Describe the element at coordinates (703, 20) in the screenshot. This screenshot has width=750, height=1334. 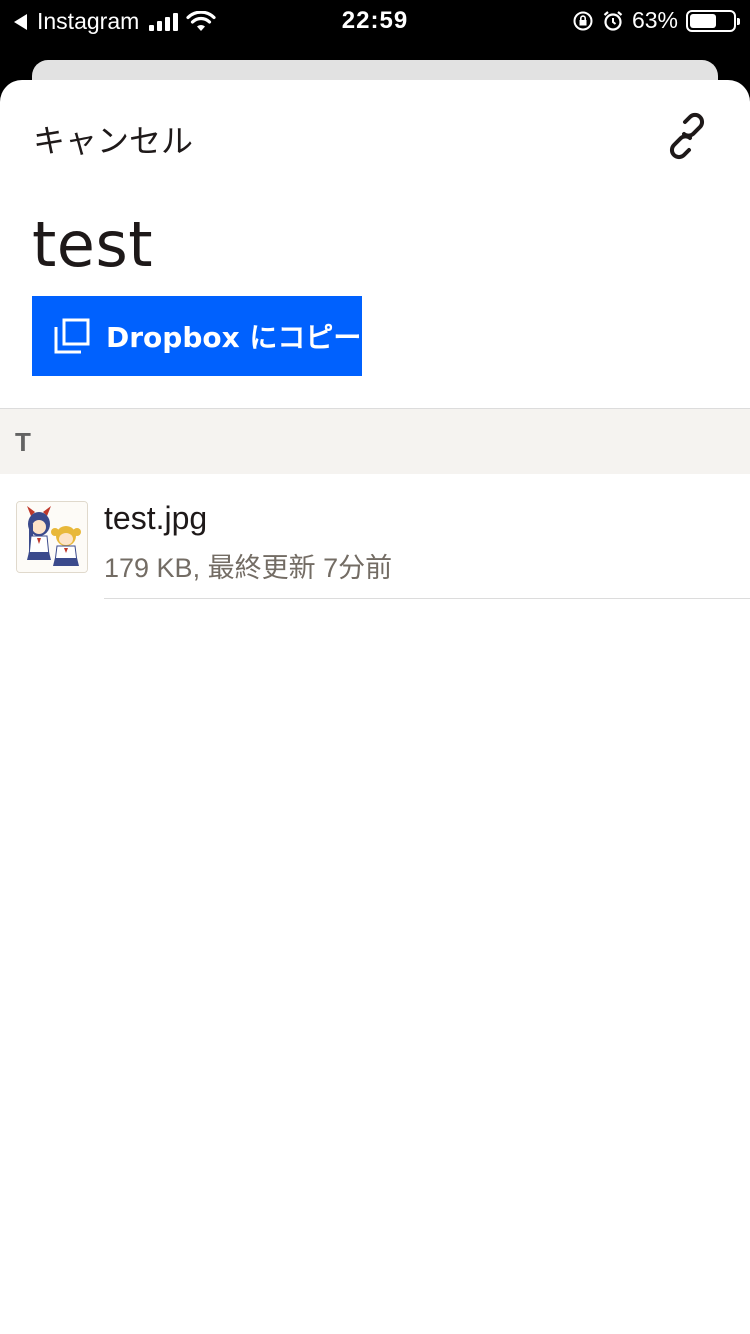
I see `battery-level` at that location.